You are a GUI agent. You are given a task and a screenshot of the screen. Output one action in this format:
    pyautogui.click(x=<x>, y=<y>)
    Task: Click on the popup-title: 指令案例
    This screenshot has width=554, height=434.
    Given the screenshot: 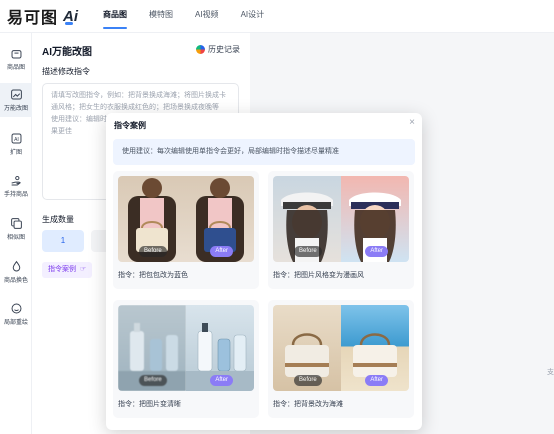 What is the action you would take?
    pyautogui.click(x=130, y=125)
    